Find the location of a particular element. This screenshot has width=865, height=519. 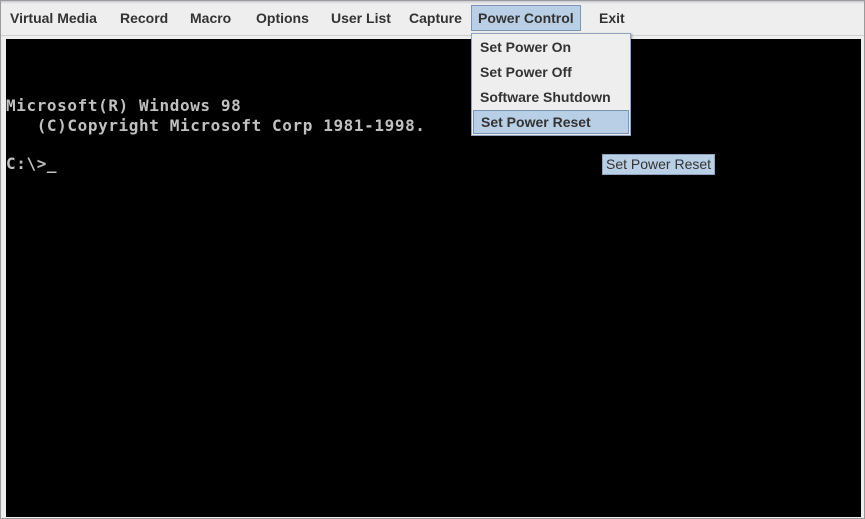

menu-macro: Macro is located at coordinates (210, 18).